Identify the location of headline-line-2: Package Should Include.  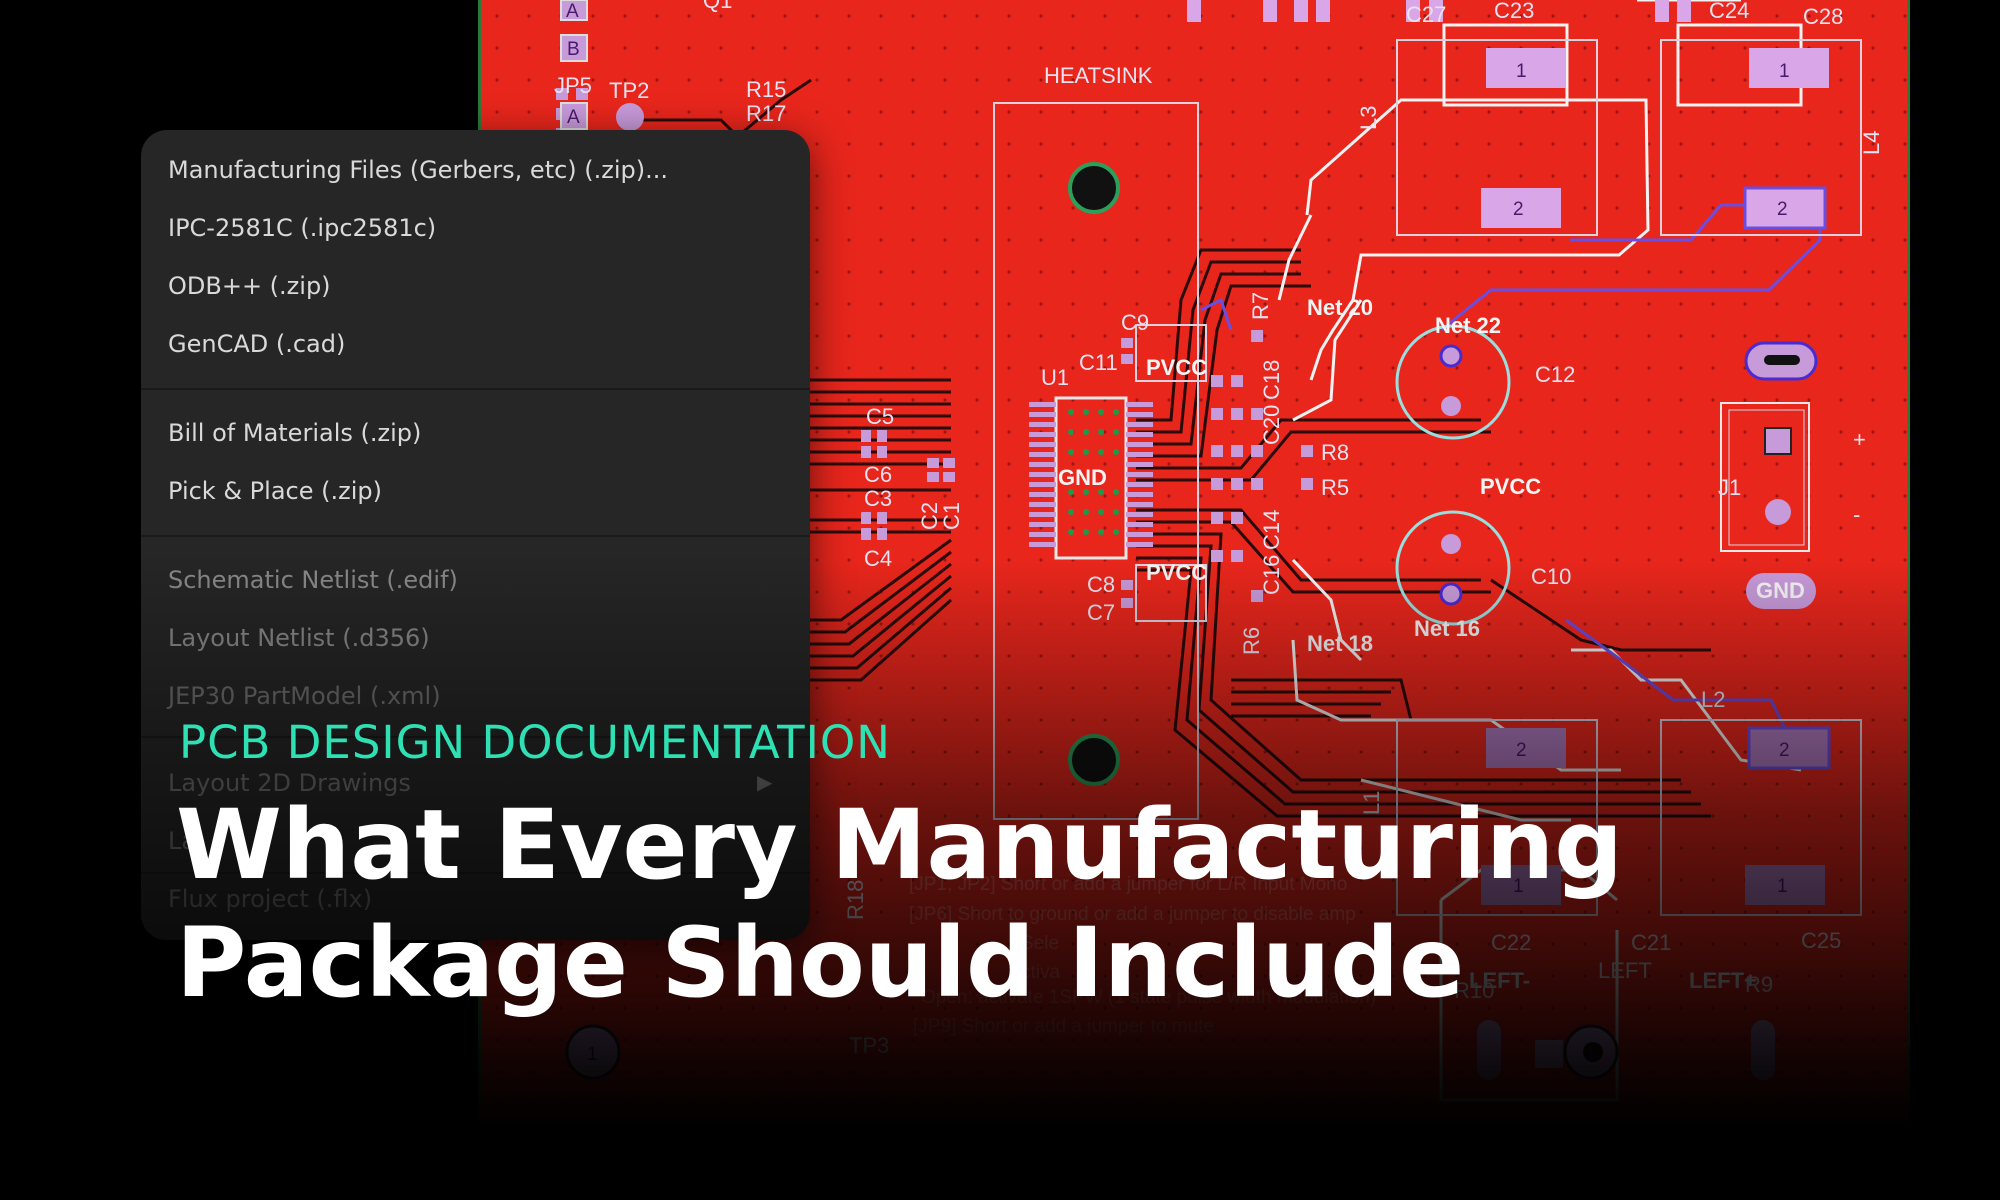
(820, 963).